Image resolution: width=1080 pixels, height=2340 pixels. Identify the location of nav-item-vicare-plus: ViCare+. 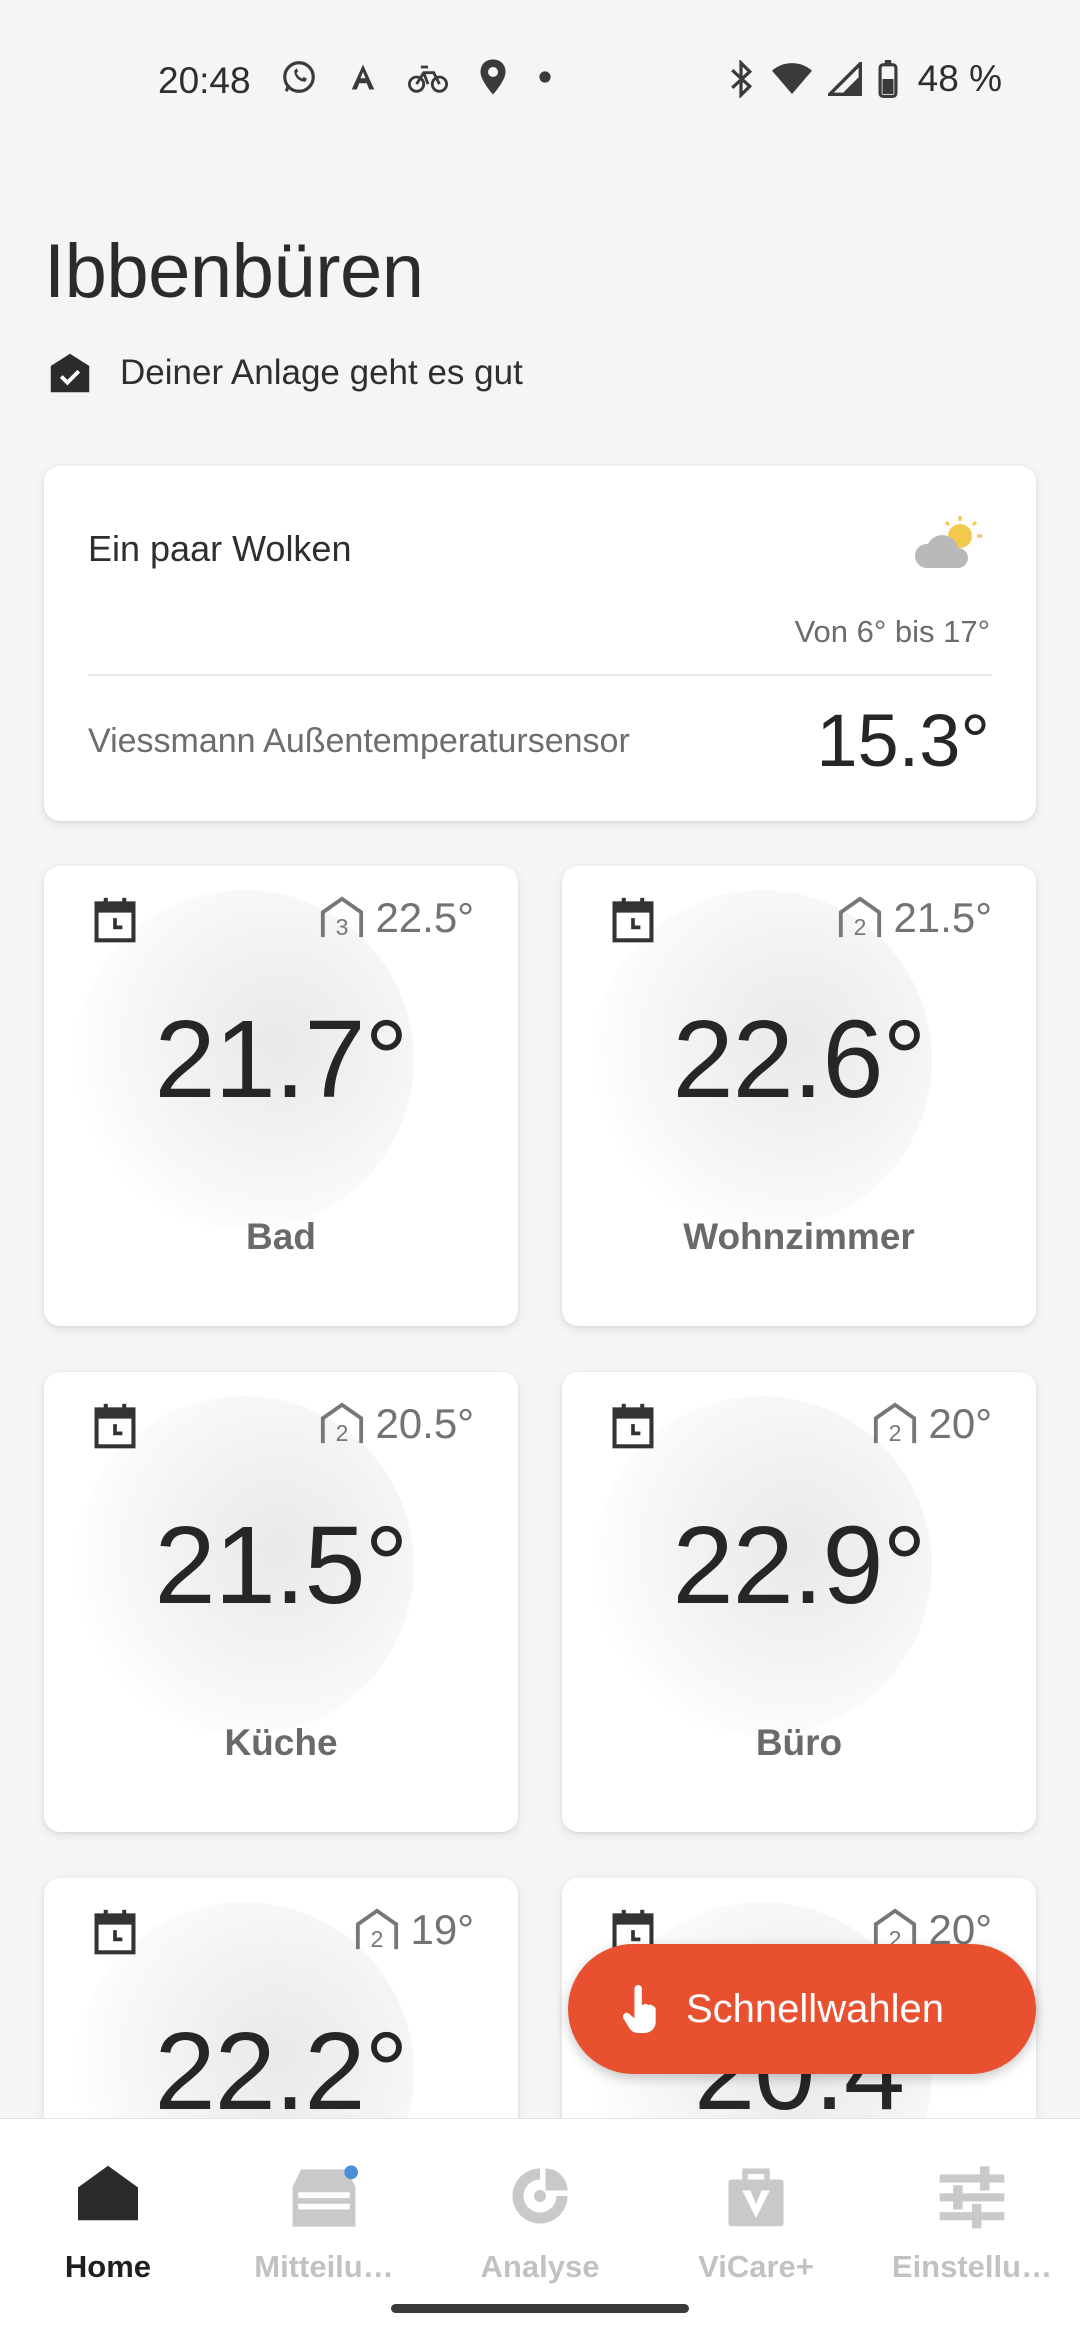
(756, 2212).